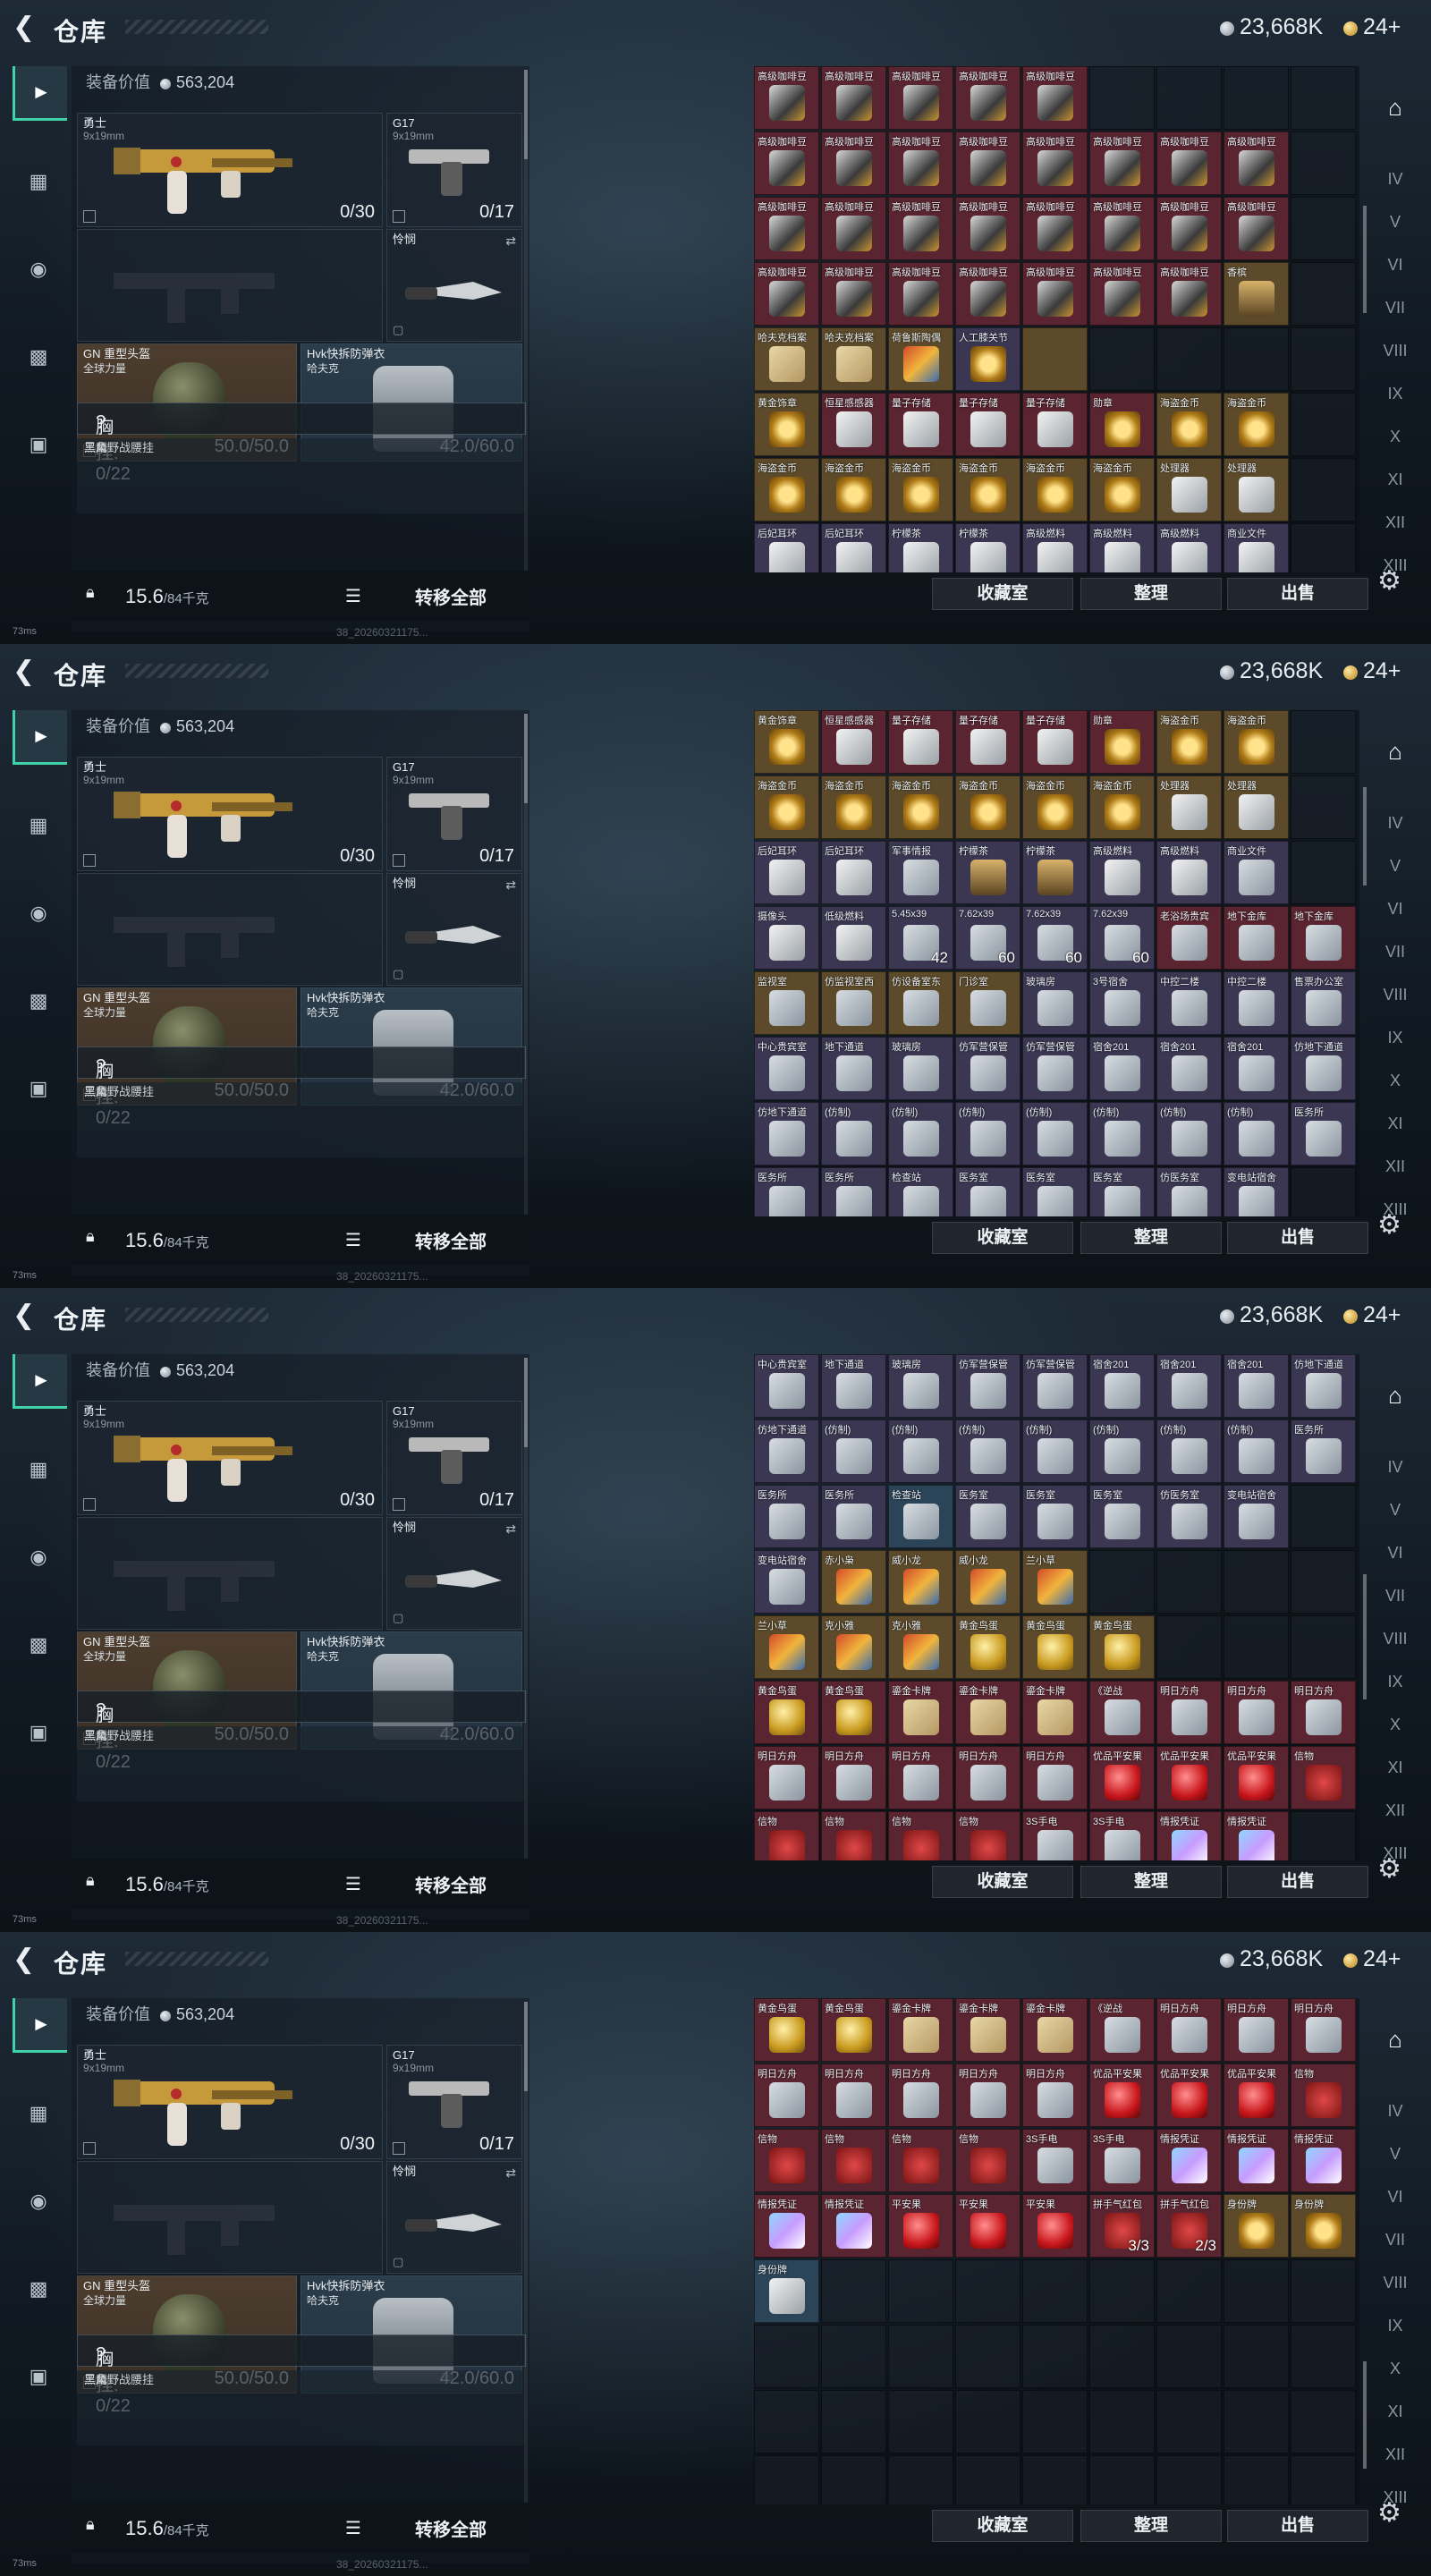 The width and height of the screenshot is (1431, 2576). I want to click on empty-weapon-slot, so click(230, 2217).